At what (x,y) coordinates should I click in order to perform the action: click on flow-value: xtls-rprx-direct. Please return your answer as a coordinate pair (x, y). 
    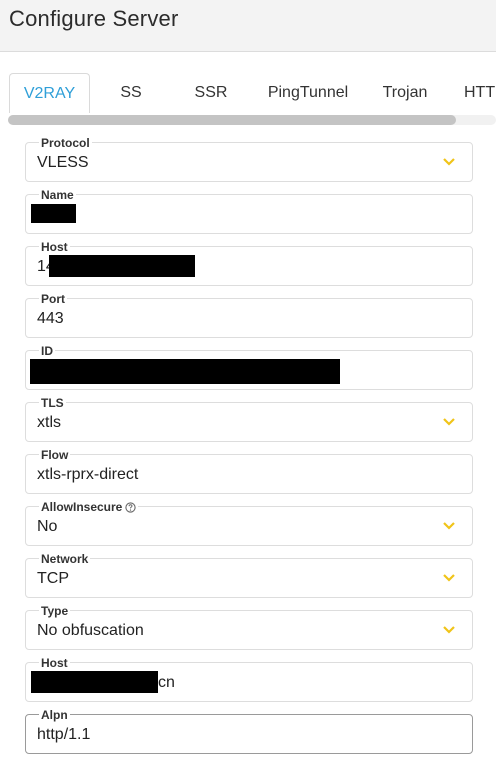
    Looking at the image, I should click on (88, 474).